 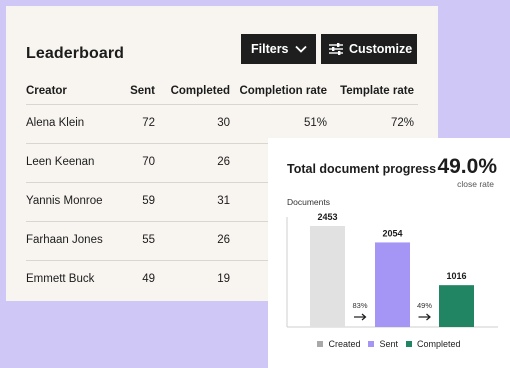 I want to click on legend-label-created: Created, so click(x=344, y=344).